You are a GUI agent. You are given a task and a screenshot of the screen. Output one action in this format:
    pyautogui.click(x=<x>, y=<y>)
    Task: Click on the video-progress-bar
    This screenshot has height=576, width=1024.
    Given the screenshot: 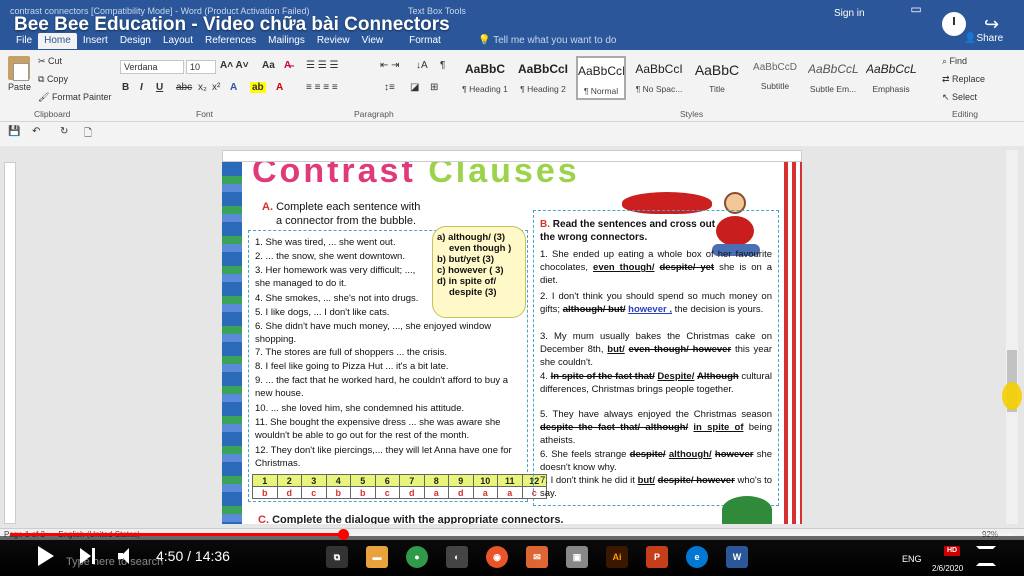 What is the action you would take?
    pyautogui.click(x=512, y=534)
    